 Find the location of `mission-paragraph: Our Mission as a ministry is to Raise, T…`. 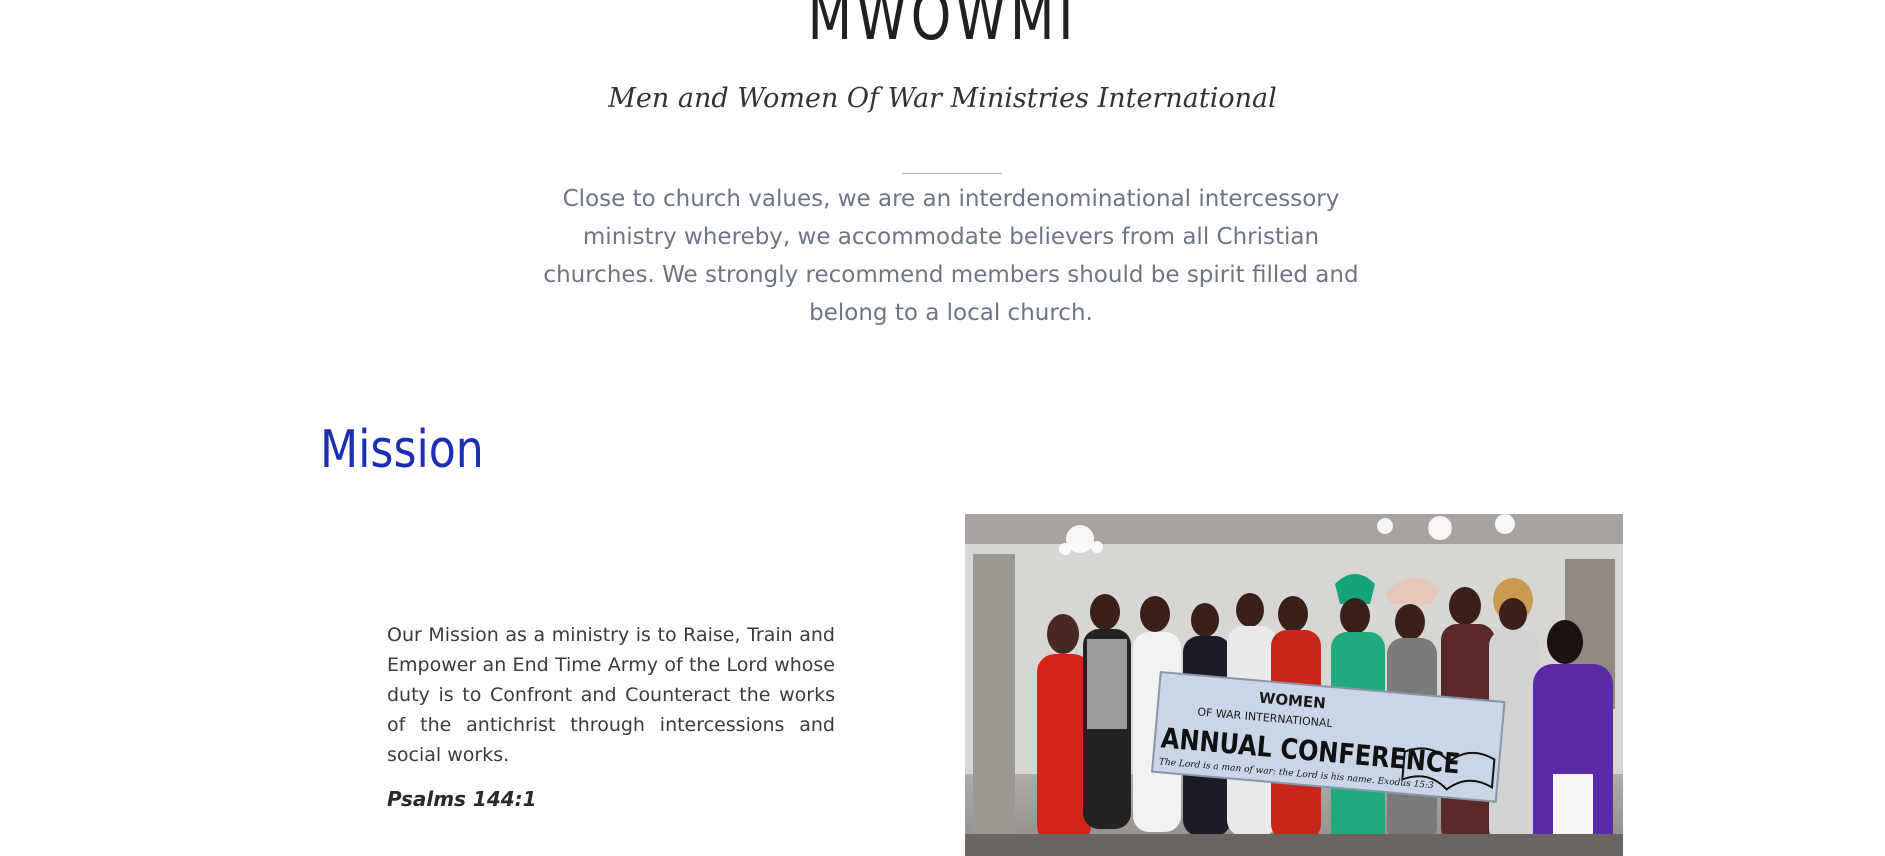

mission-paragraph: Our Mission as a ministry is to Raise, T… is located at coordinates (611, 695).